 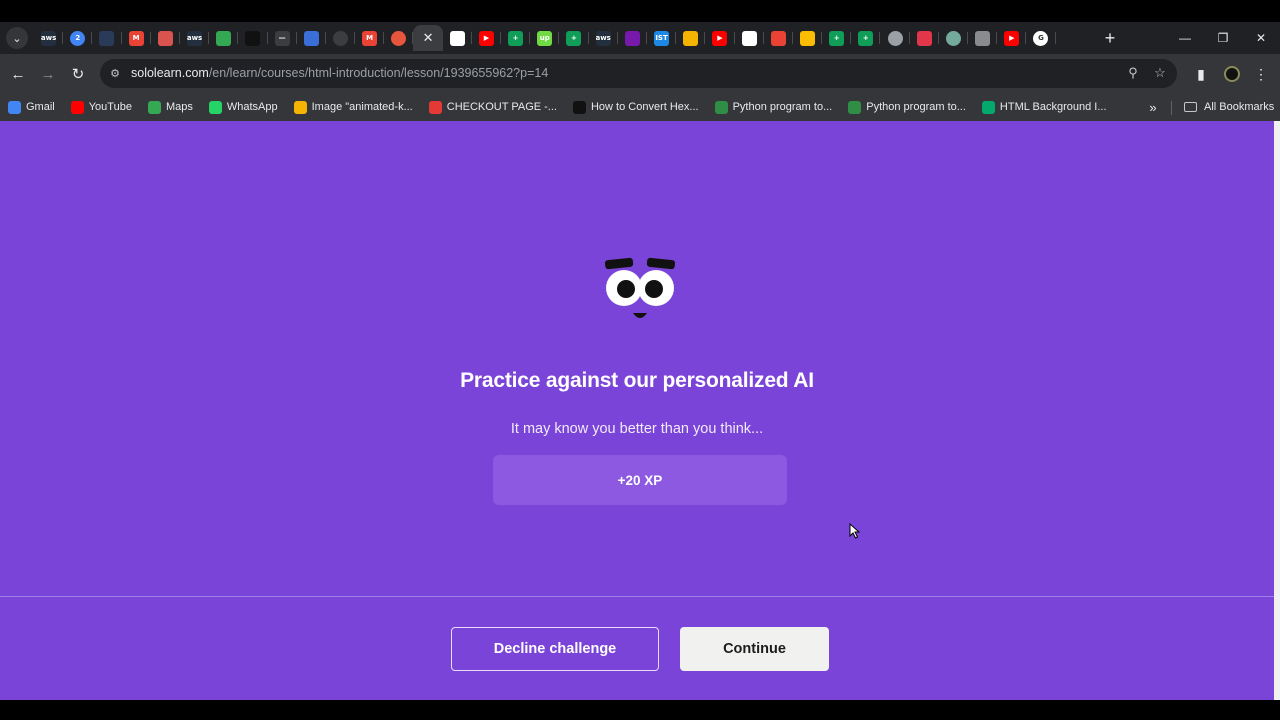 What do you see at coordinates (48, 74) in the screenshot?
I see `forward-arrow-icon: →` at bounding box center [48, 74].